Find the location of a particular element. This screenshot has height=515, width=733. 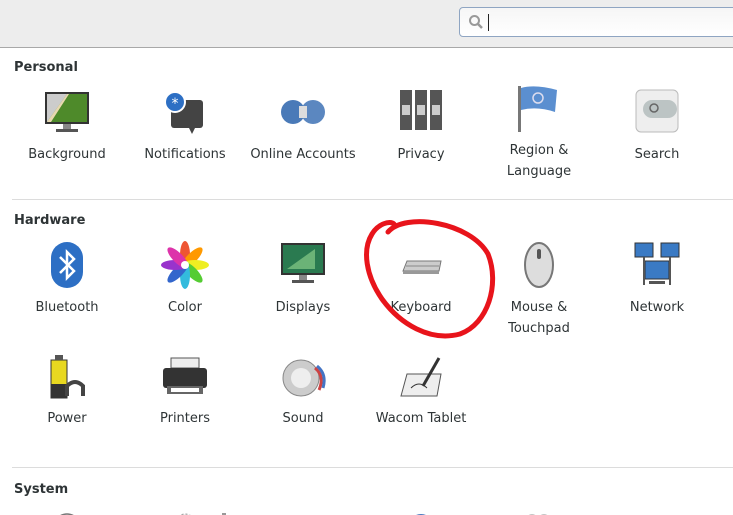

panel-region-language: Region & Language is located at coordinates (539, 133).